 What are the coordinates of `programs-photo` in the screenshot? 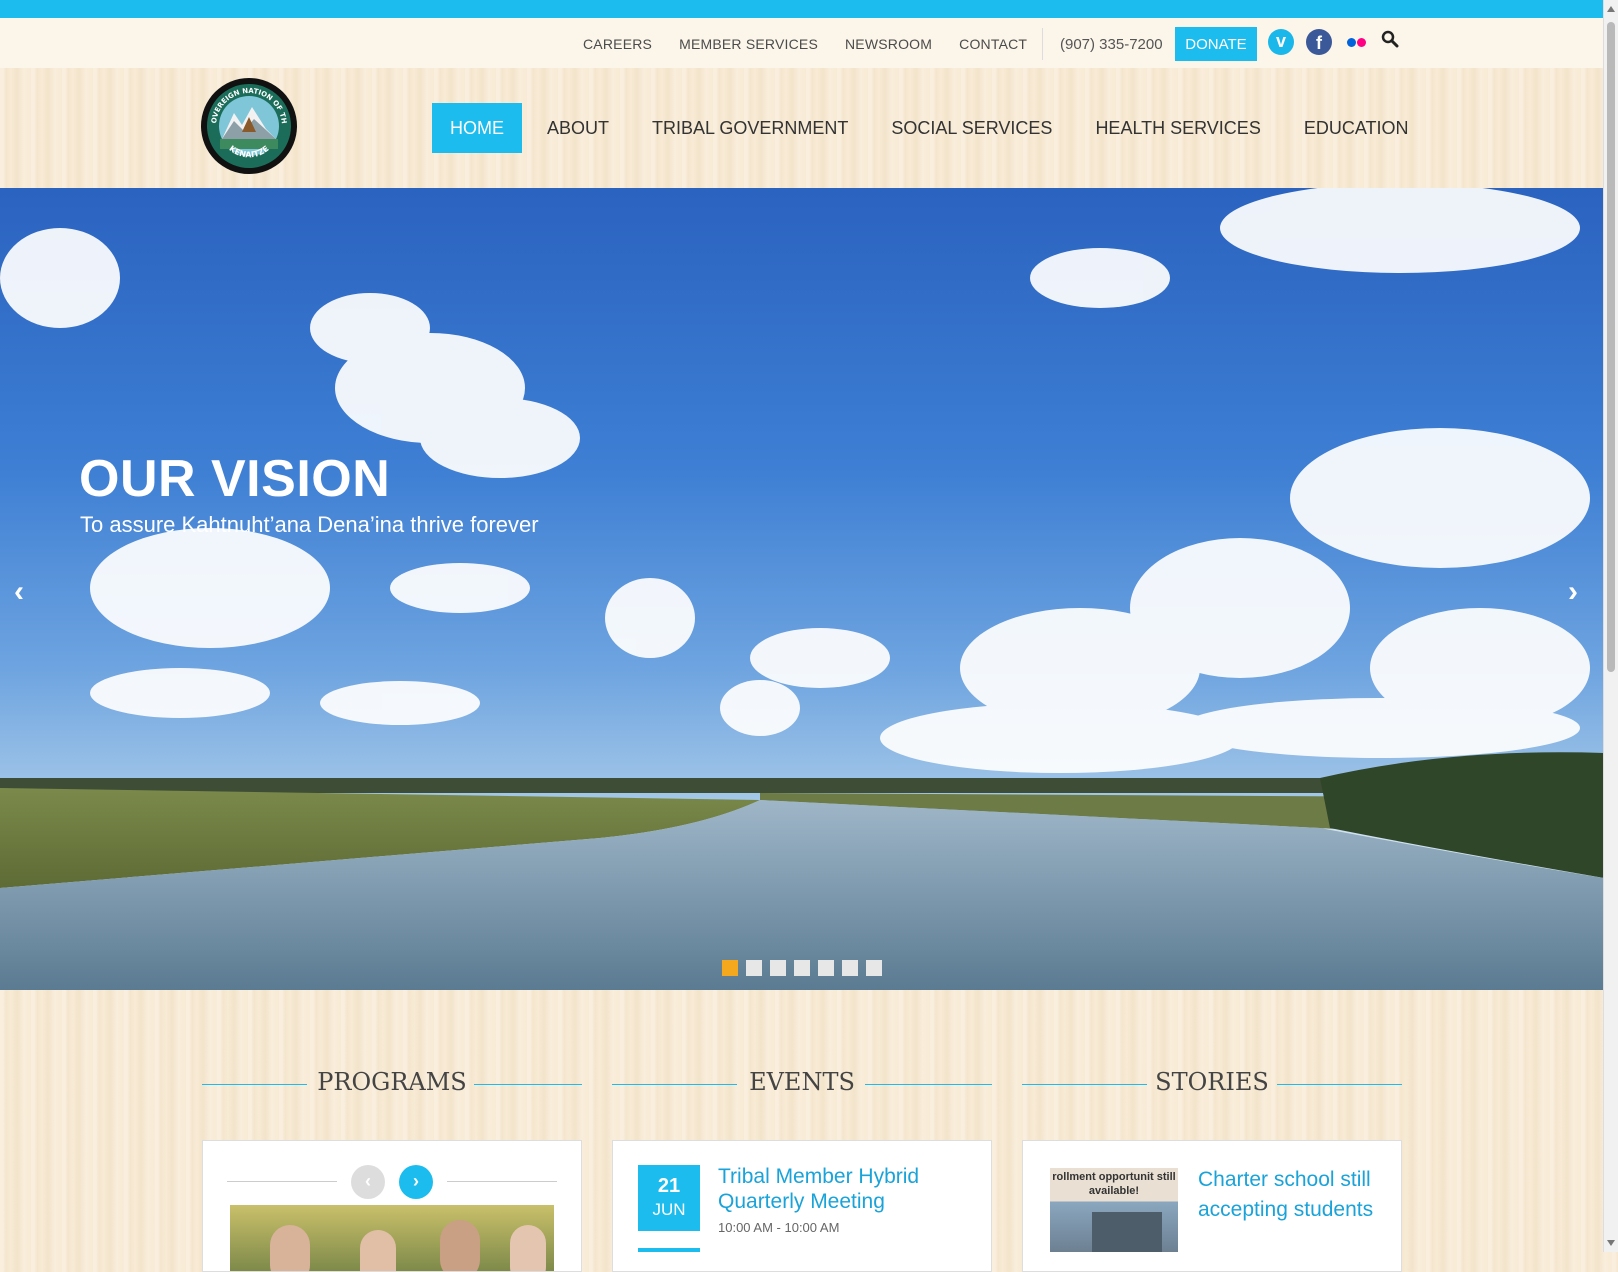 It's located at (392, 1238).